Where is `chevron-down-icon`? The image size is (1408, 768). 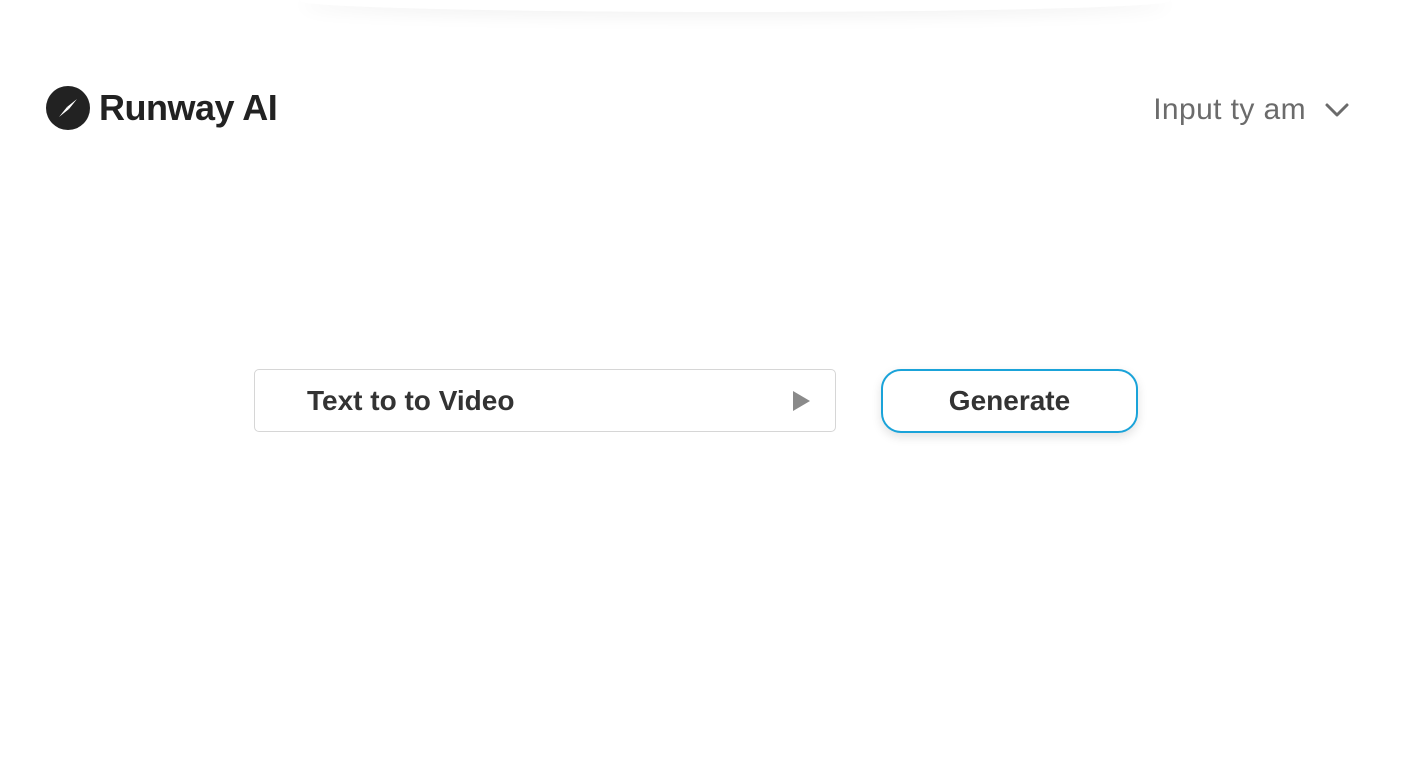
chevron-down-icon is located at coordinates (1337, 110).